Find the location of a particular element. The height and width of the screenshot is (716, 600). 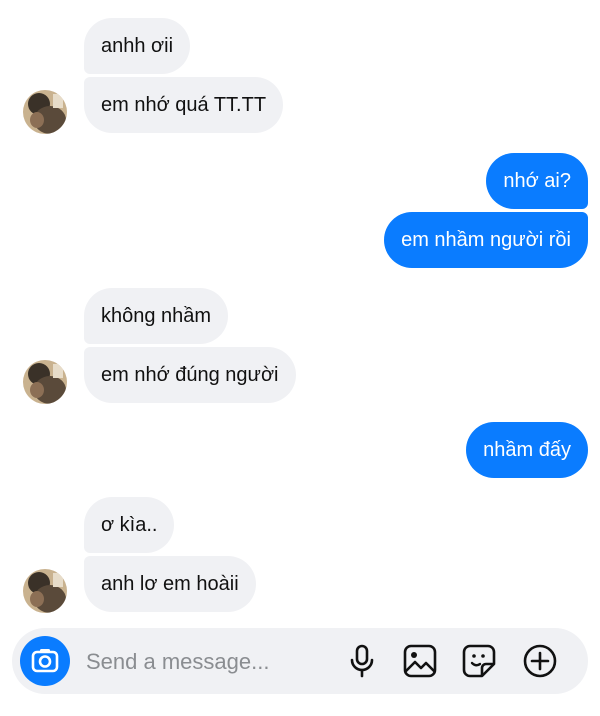

microphone-button is located at coordinates (362, 661).